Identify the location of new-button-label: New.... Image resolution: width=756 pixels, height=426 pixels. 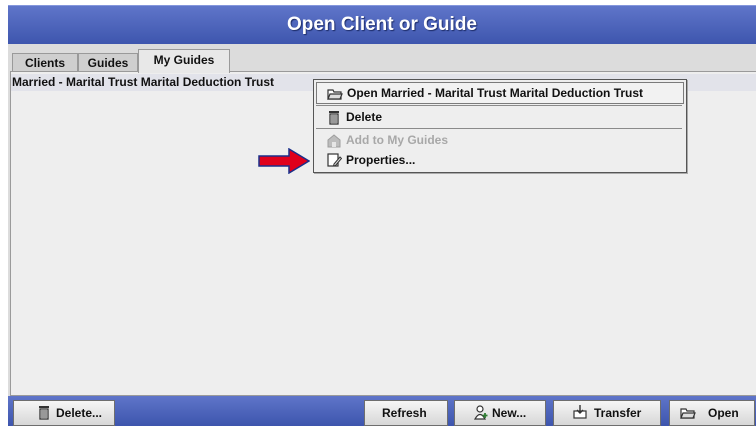
(509, 413).